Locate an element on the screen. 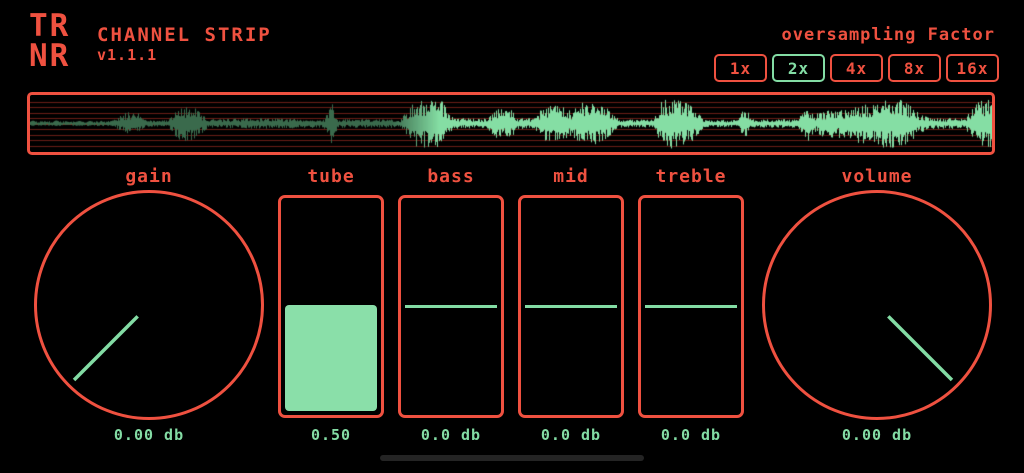 This screenshot has width=1024, height=473. bass-slider is located at coordinates (451, 306).